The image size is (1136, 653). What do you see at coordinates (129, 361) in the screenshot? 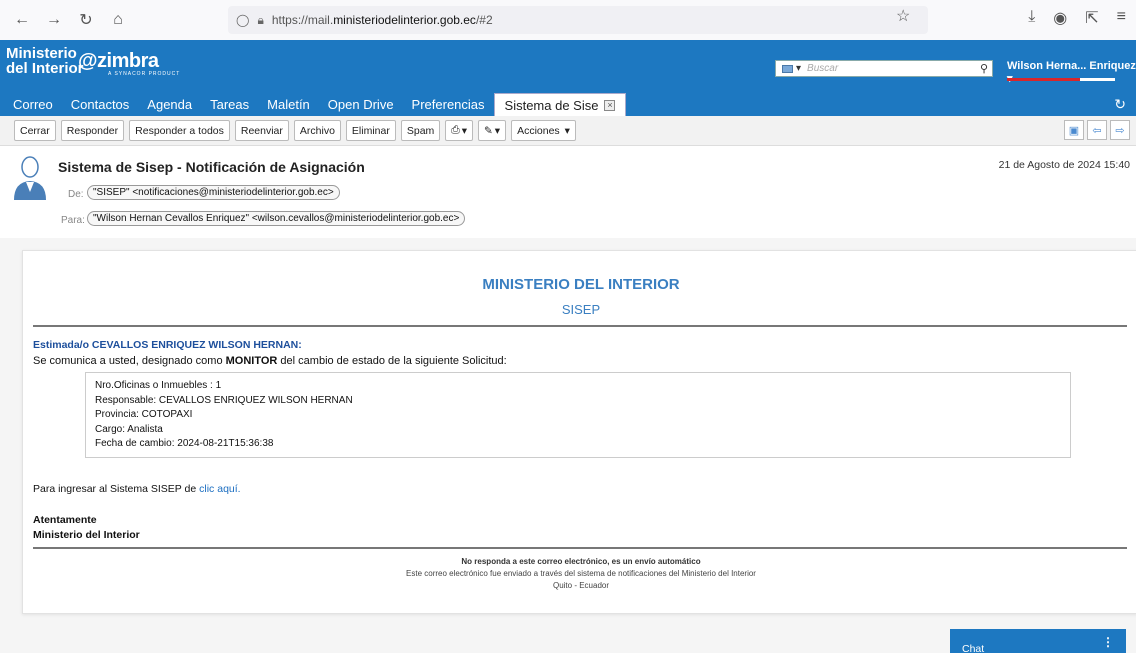
I see `para-before: Se comunica a usted, designado como` at bounding box center [129, 361].